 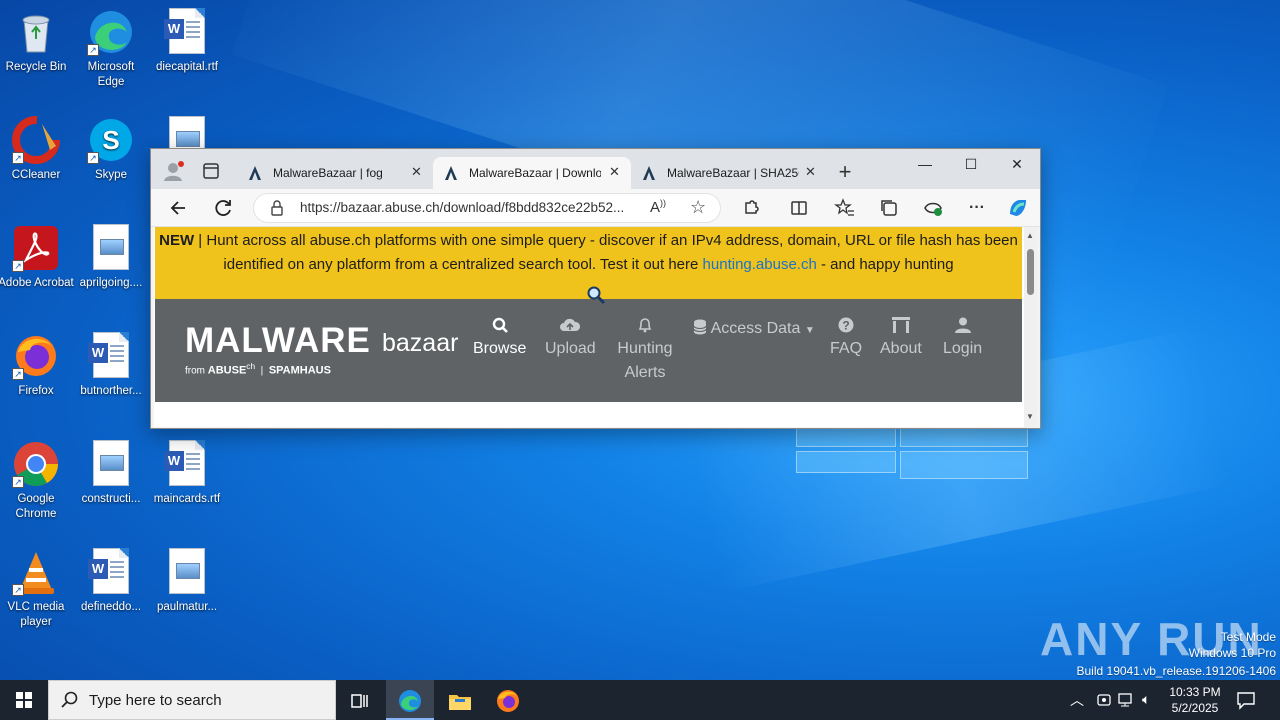 What do you see at coordinates (1030, 416) in the screenshot?
I see `scroll-down-icon: ▼` at bounding box center [1030, 416].